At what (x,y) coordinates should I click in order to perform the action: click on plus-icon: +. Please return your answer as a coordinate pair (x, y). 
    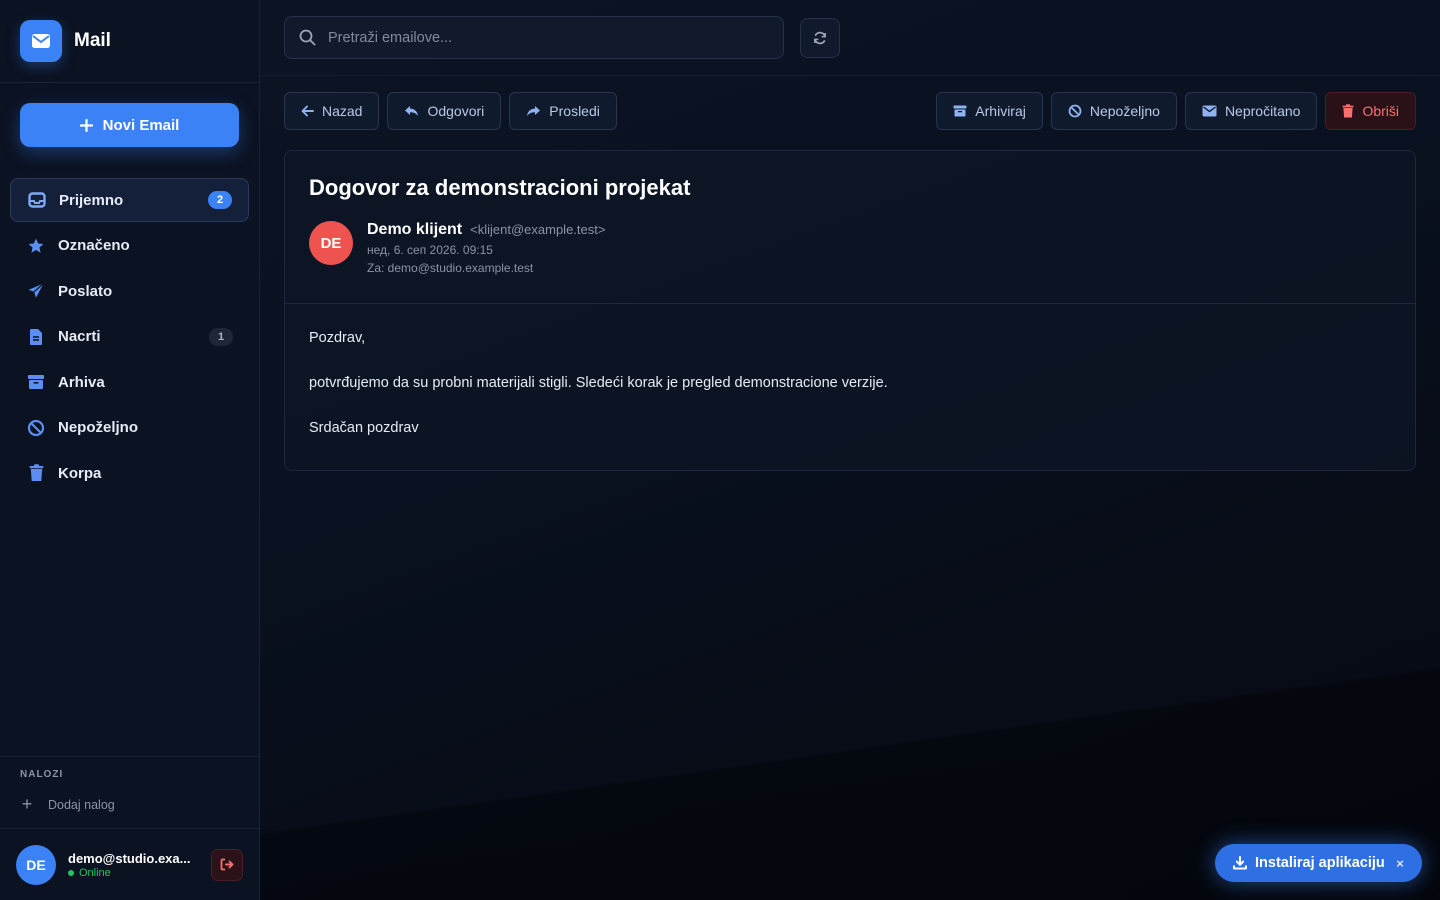
    Looking at the image, I should click on (27, 804).